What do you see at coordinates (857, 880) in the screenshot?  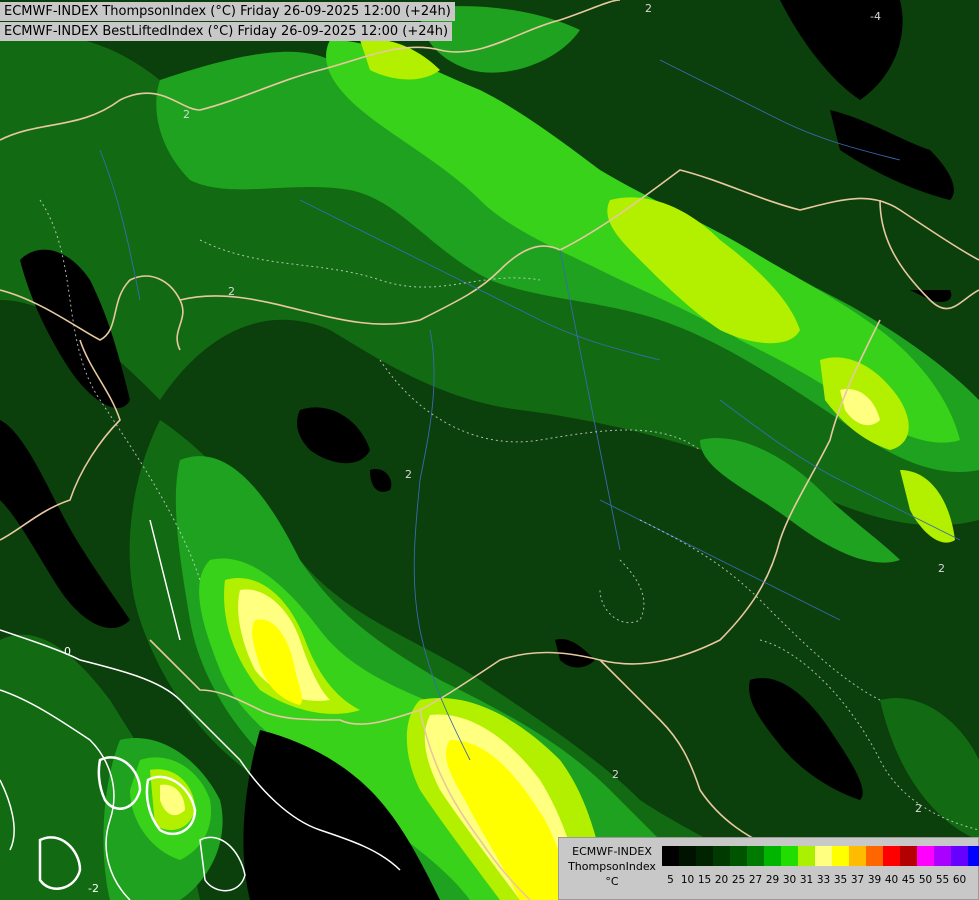 I see `legend-tick-label: 37` at bounding box center [857, 880].